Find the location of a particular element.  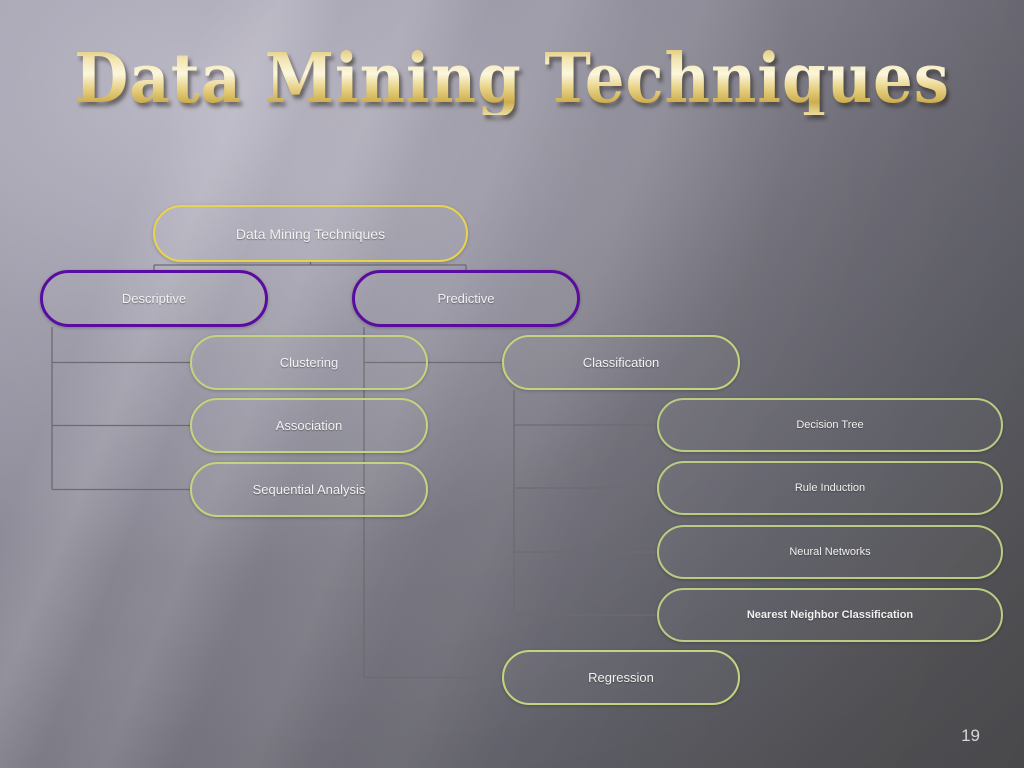

tree-node-label: Clustering is located at coordinates (309, 362).